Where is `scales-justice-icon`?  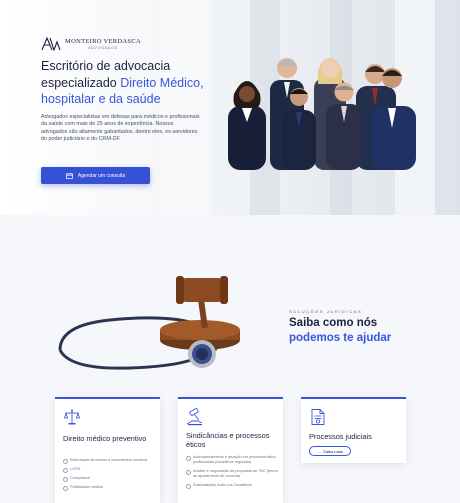
scales-justice-icon is located at coordinates (72, 417).